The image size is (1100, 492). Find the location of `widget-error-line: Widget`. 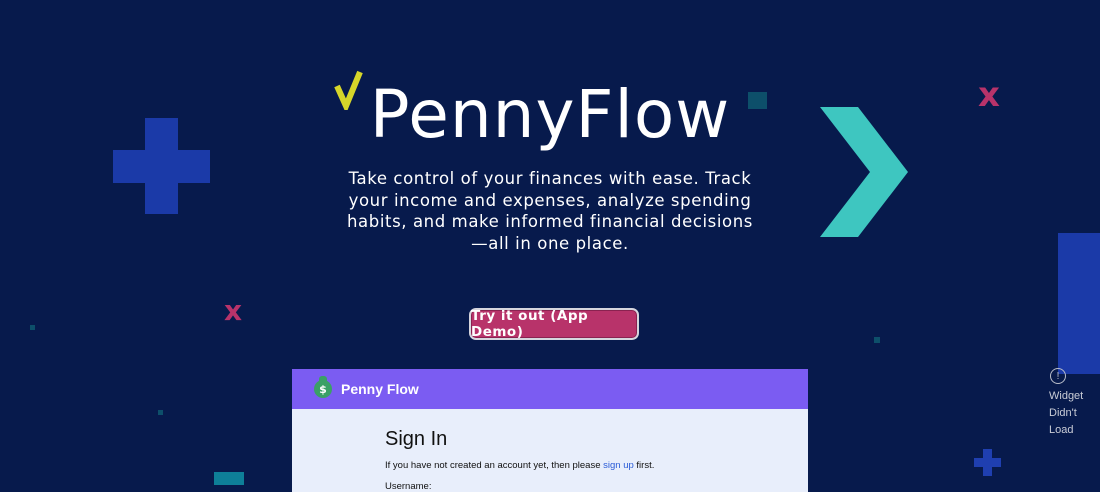

widget-error-line: Widget is located at coordinates (1066, 396).